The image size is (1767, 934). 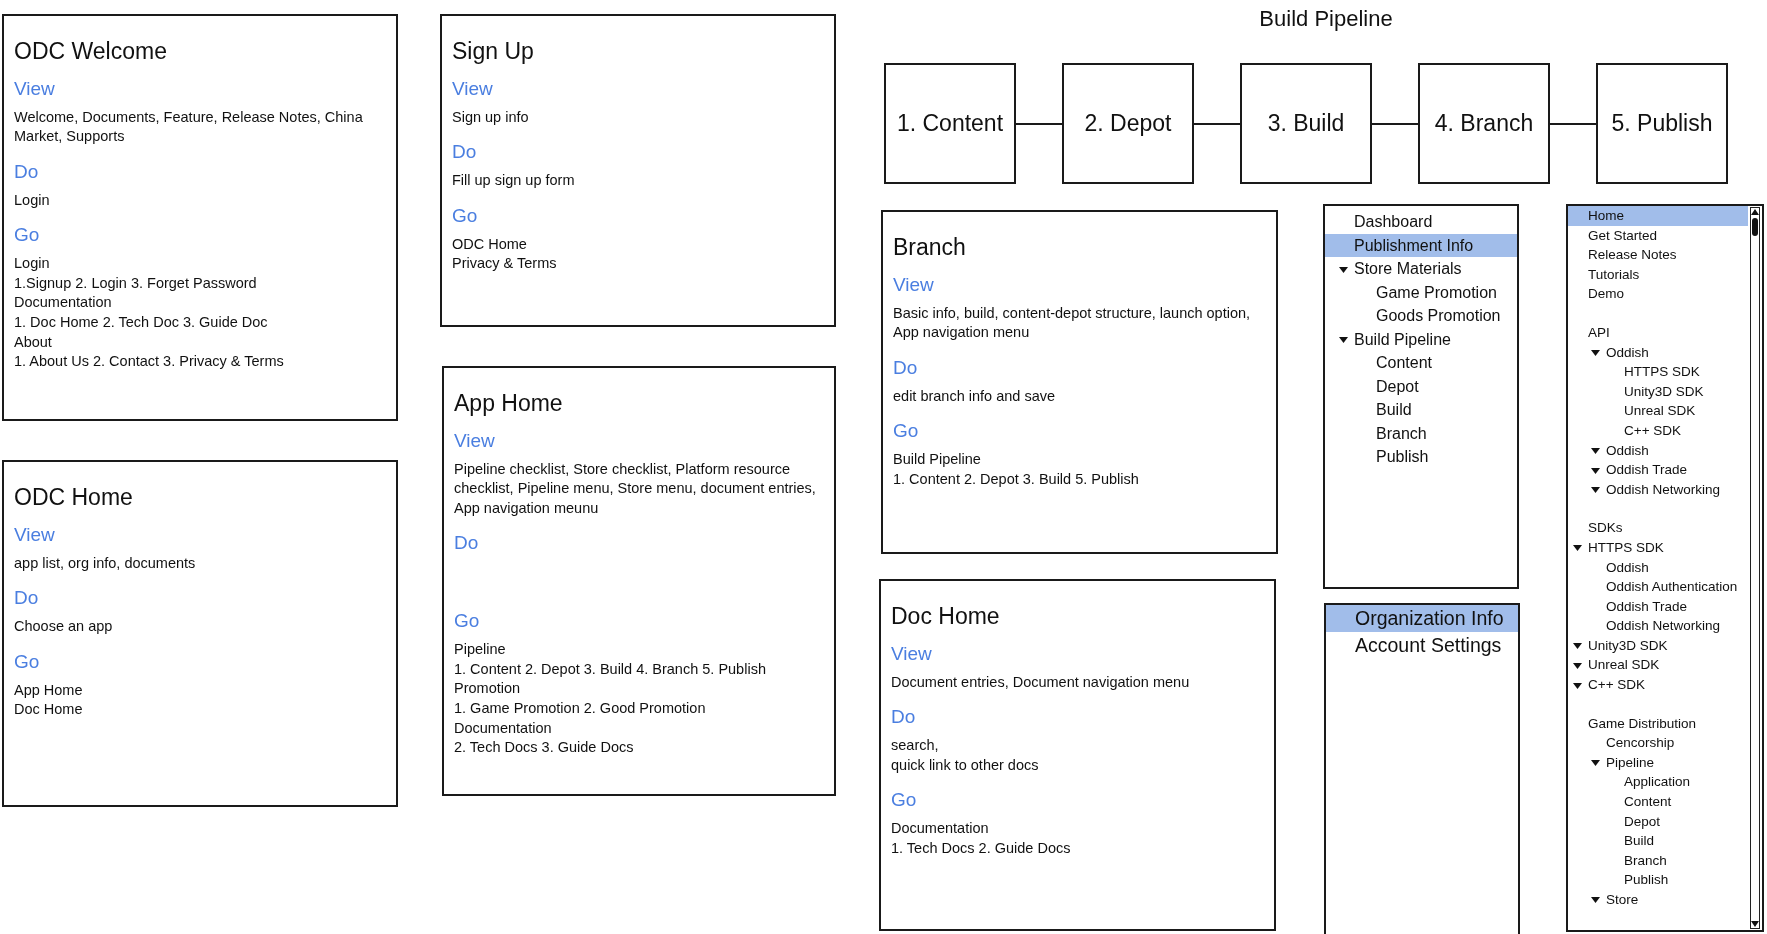 I want to click on screen-title: Sign Up, so click(x=493, y=52).